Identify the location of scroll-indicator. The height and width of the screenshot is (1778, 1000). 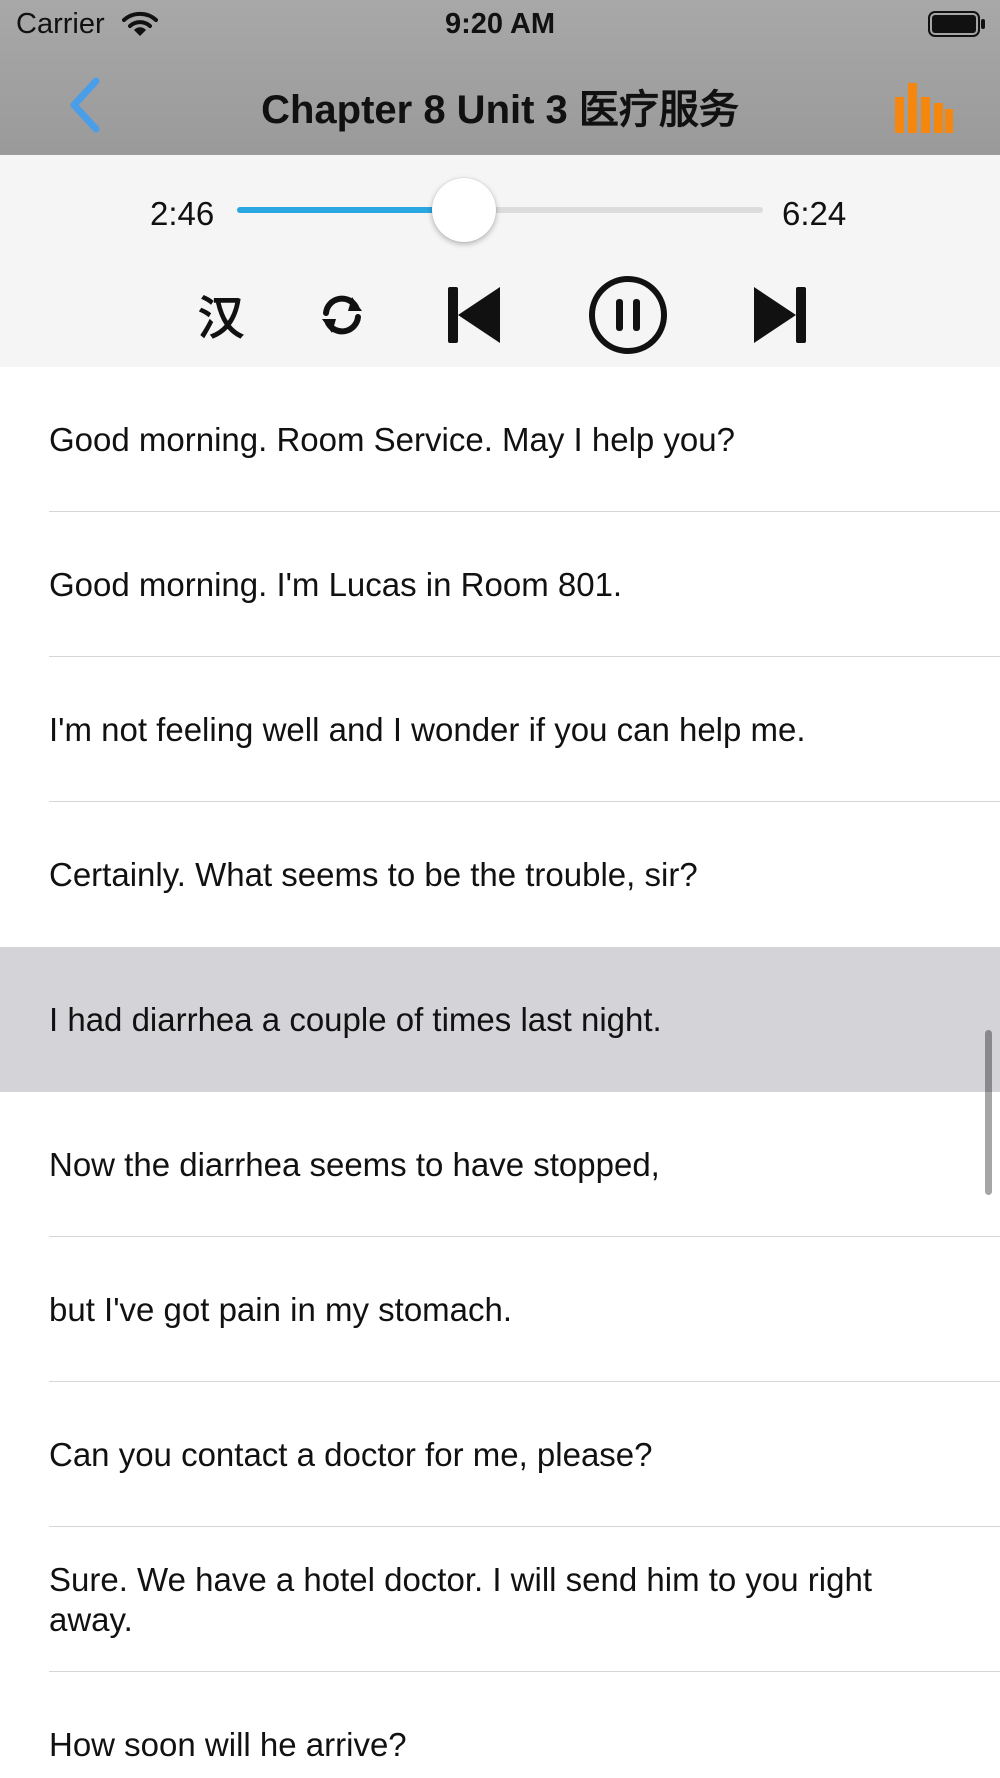
(988, 1112).